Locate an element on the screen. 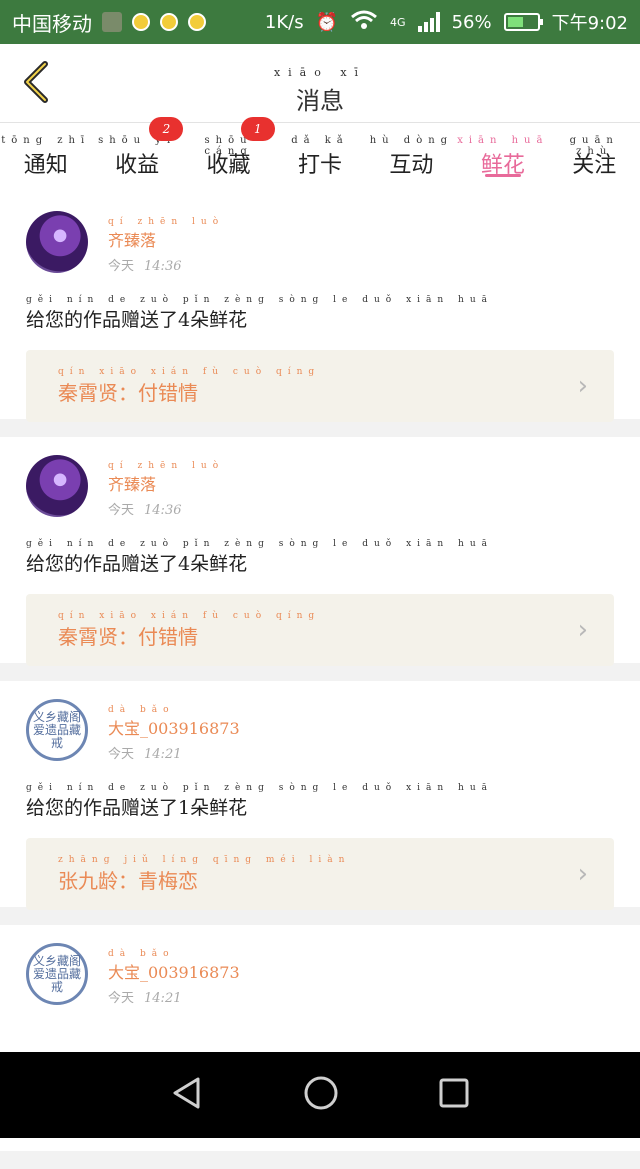  tab-flowers: xiān huā 鲜花 is located at coordinates (502, 158).